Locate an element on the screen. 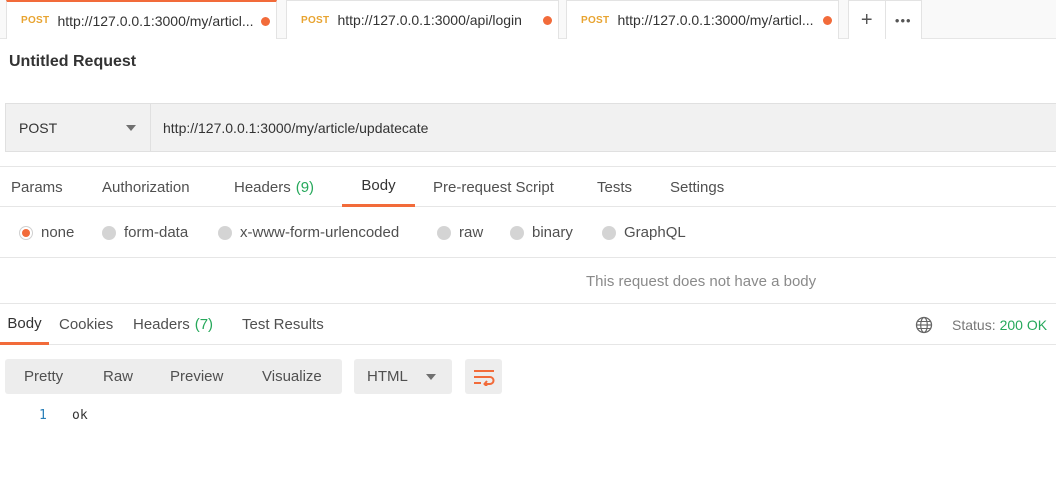 The width and height of the screenshot is (1056, 489). response-tab-body: Body is located at coordinates (24, 324).